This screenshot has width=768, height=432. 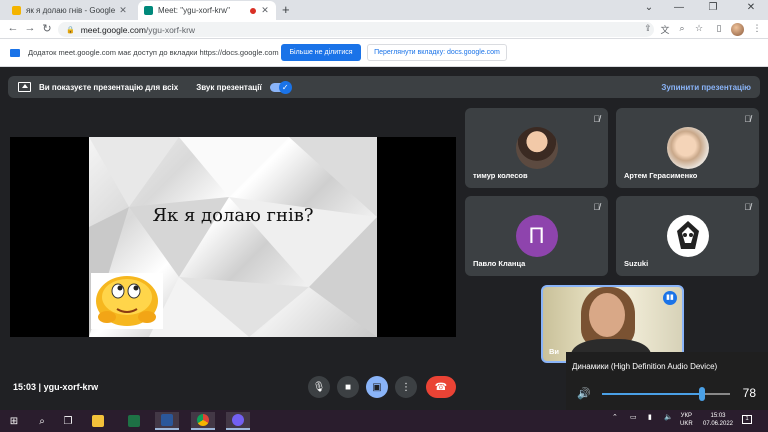 What do you see at coordinates (16, 10) in the screenshot?
I see `slides-favicon-icon` at bounding box center [16, 10].